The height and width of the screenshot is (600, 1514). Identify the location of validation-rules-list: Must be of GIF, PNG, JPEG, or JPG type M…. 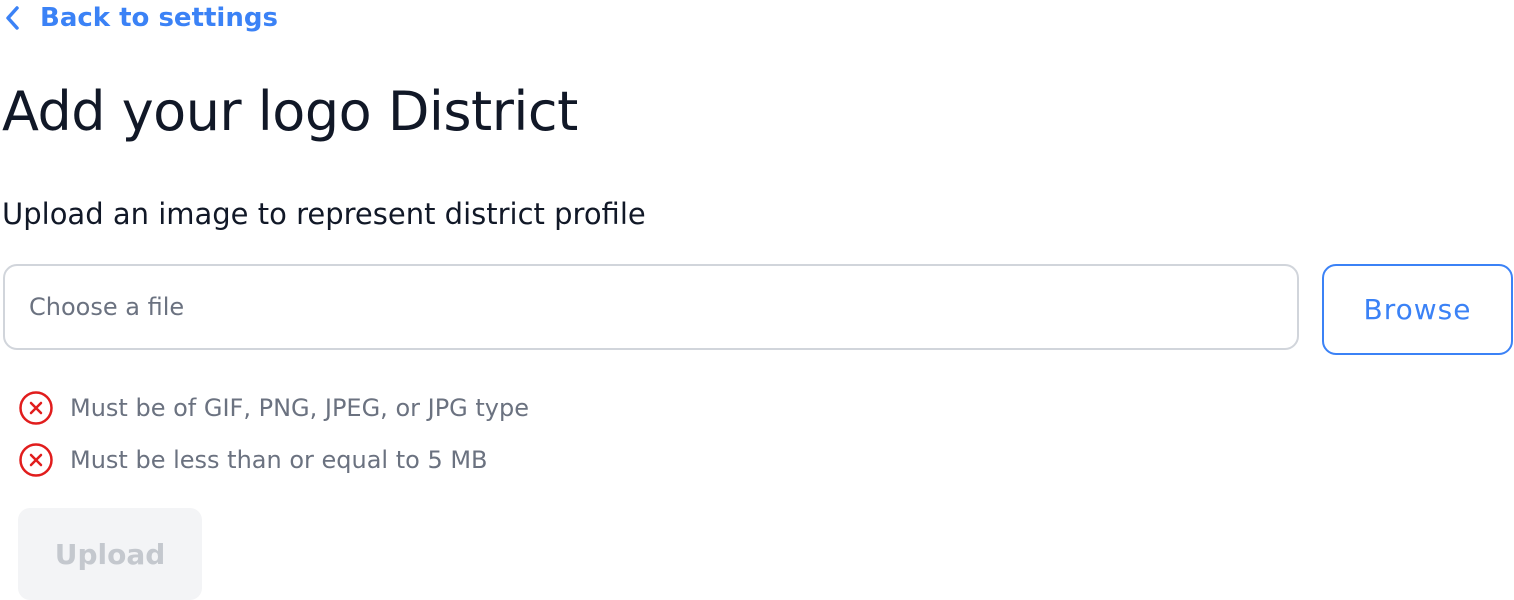
(273, 434).